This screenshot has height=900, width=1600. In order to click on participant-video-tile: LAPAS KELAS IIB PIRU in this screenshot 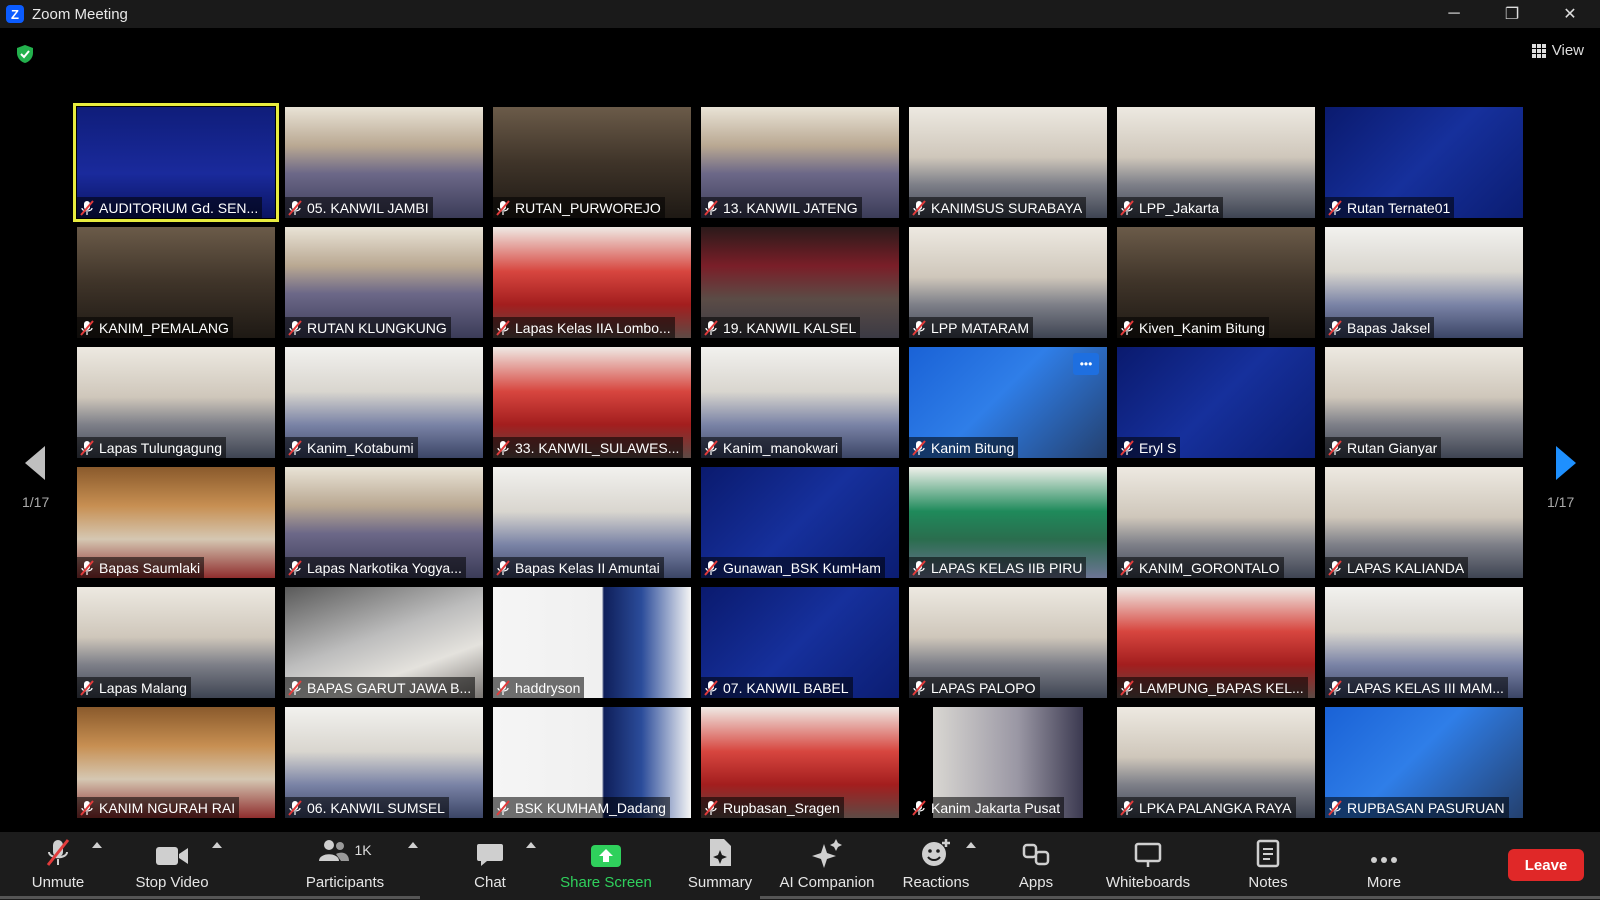, I will do `click(1008, 522)`.